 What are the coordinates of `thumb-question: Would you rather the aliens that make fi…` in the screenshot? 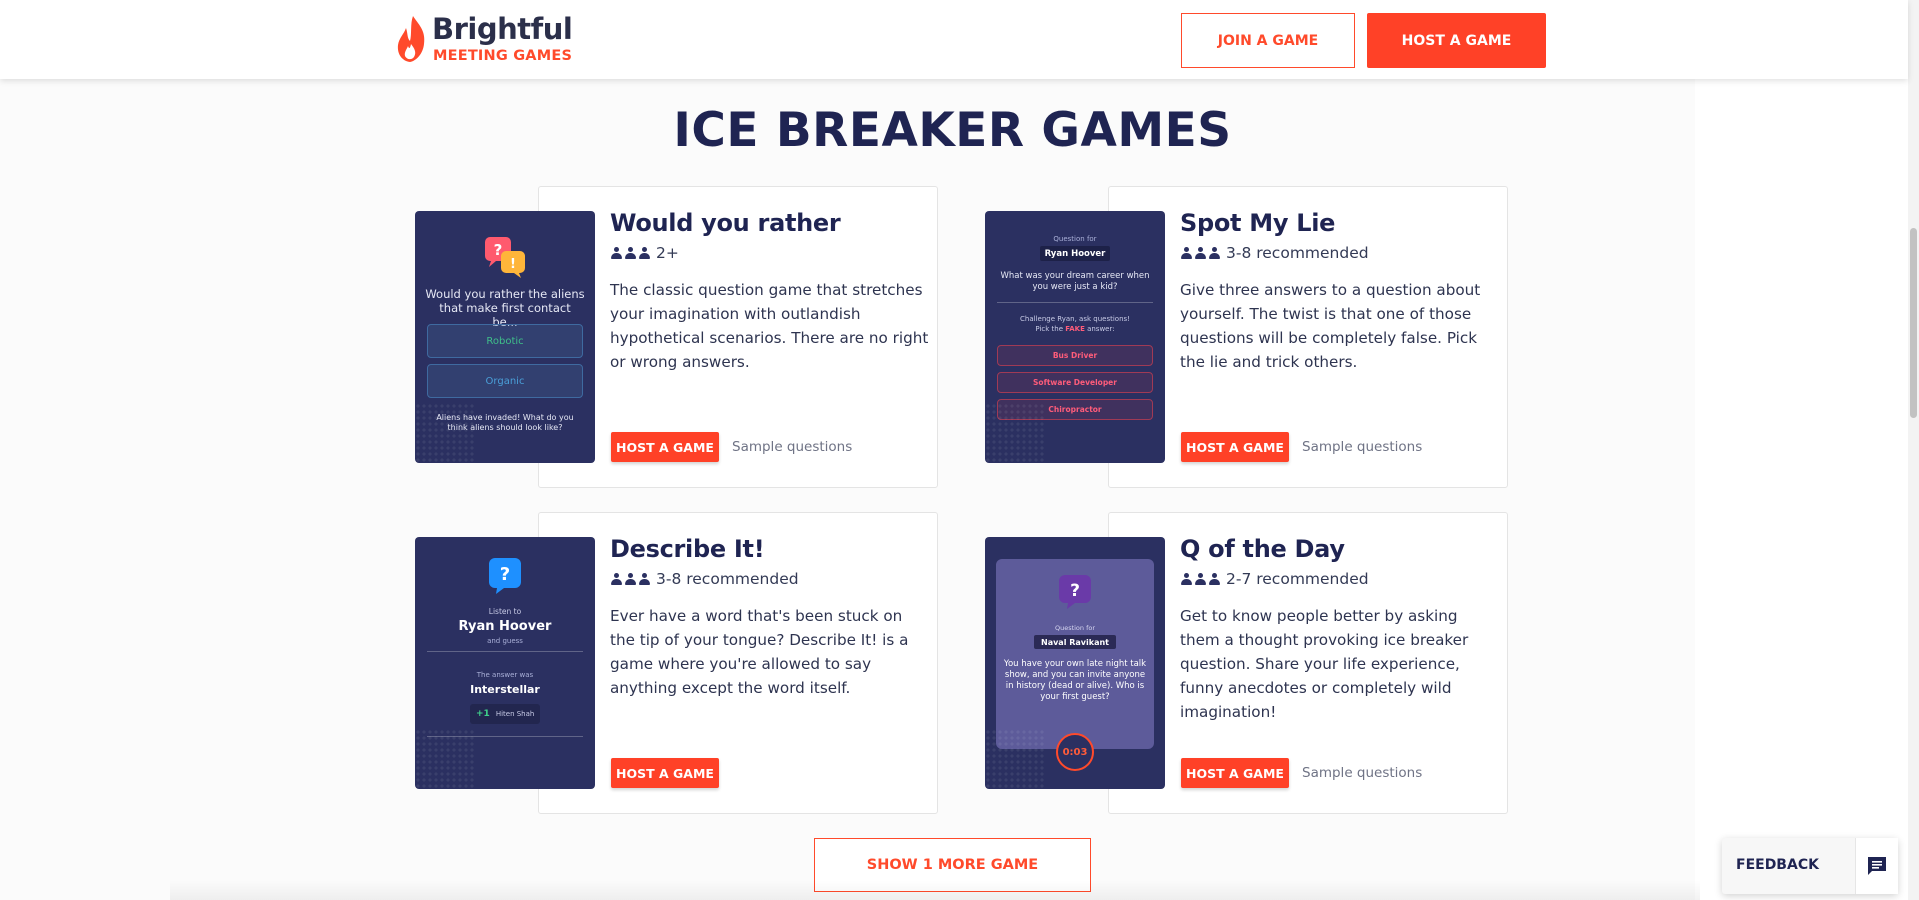 It's located at (505, 308).